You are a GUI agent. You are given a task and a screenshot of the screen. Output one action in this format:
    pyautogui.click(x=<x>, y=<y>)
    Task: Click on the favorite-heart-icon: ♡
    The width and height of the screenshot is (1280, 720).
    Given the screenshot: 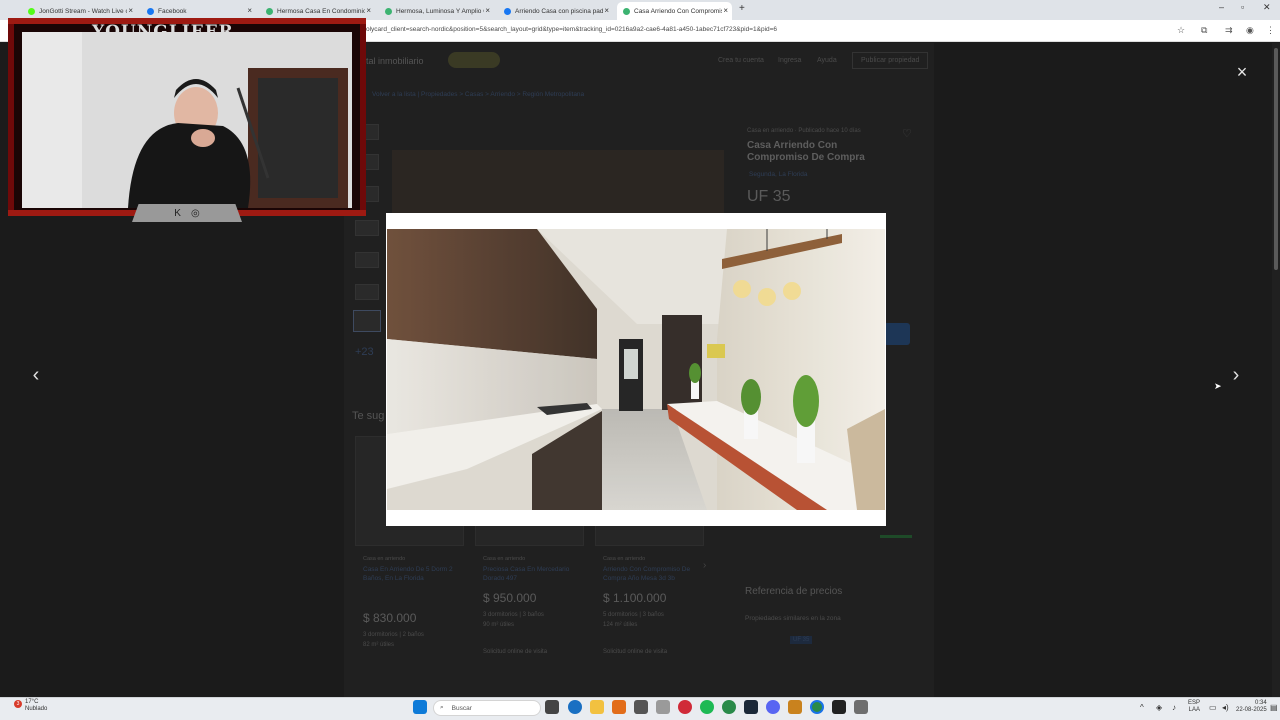 What is the action you would take?
    pyautogui.click(x=907, y=133)
    